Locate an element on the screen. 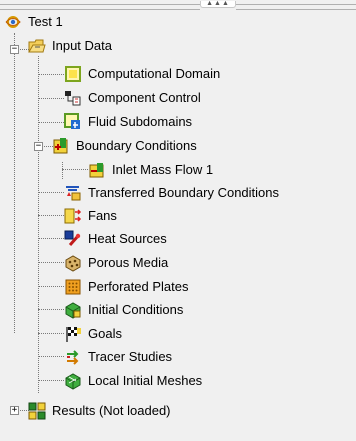 This screenshot has height=441, width=356. tree-item-computational-domain: Computational Domain is located at coordinates (142, 74).